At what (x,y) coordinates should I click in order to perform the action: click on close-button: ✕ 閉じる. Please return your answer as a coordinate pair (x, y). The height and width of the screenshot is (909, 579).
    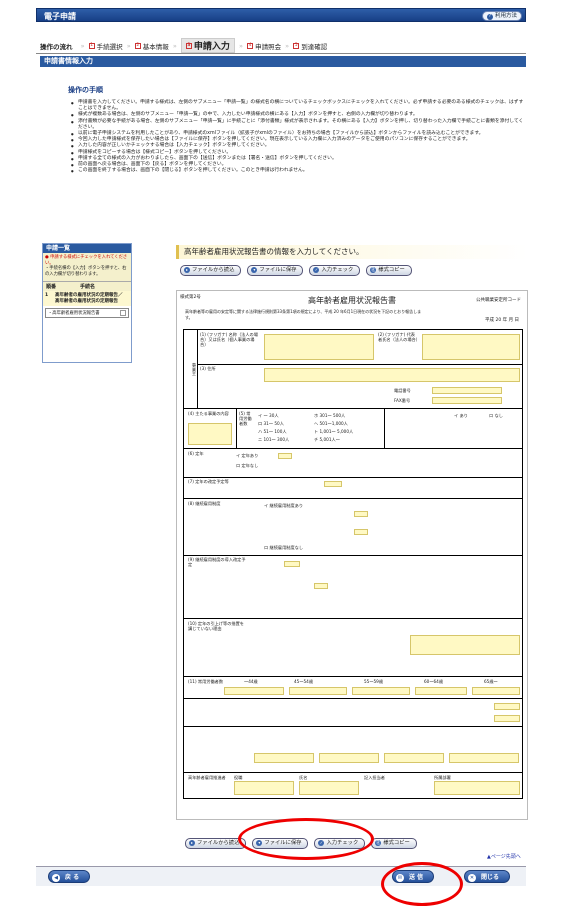
    Looking at the image, I should click on (487, 876).